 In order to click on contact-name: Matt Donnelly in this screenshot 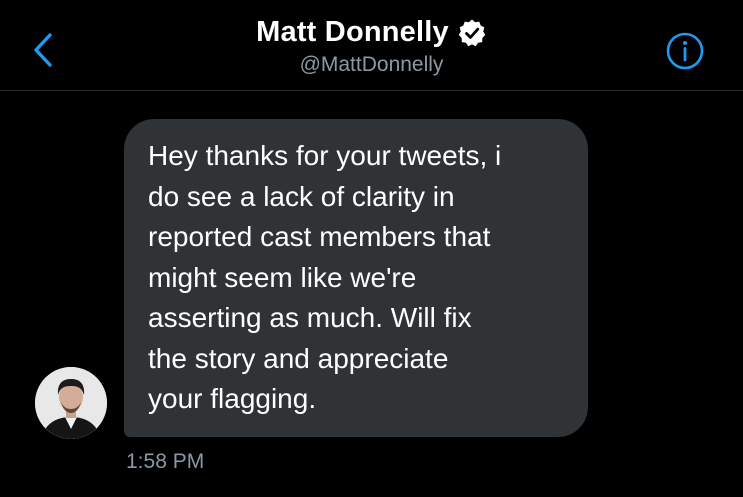, I will do `click(352, 32)`.